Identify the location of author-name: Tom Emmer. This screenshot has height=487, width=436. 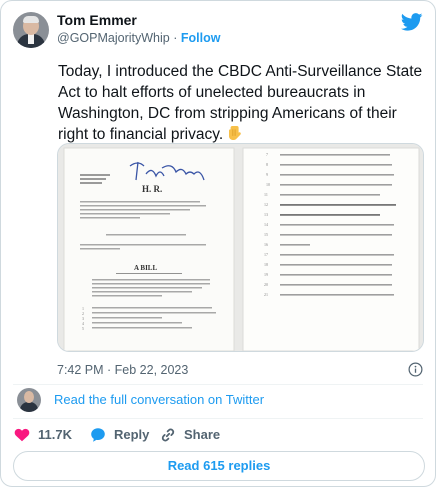
(97, 20).